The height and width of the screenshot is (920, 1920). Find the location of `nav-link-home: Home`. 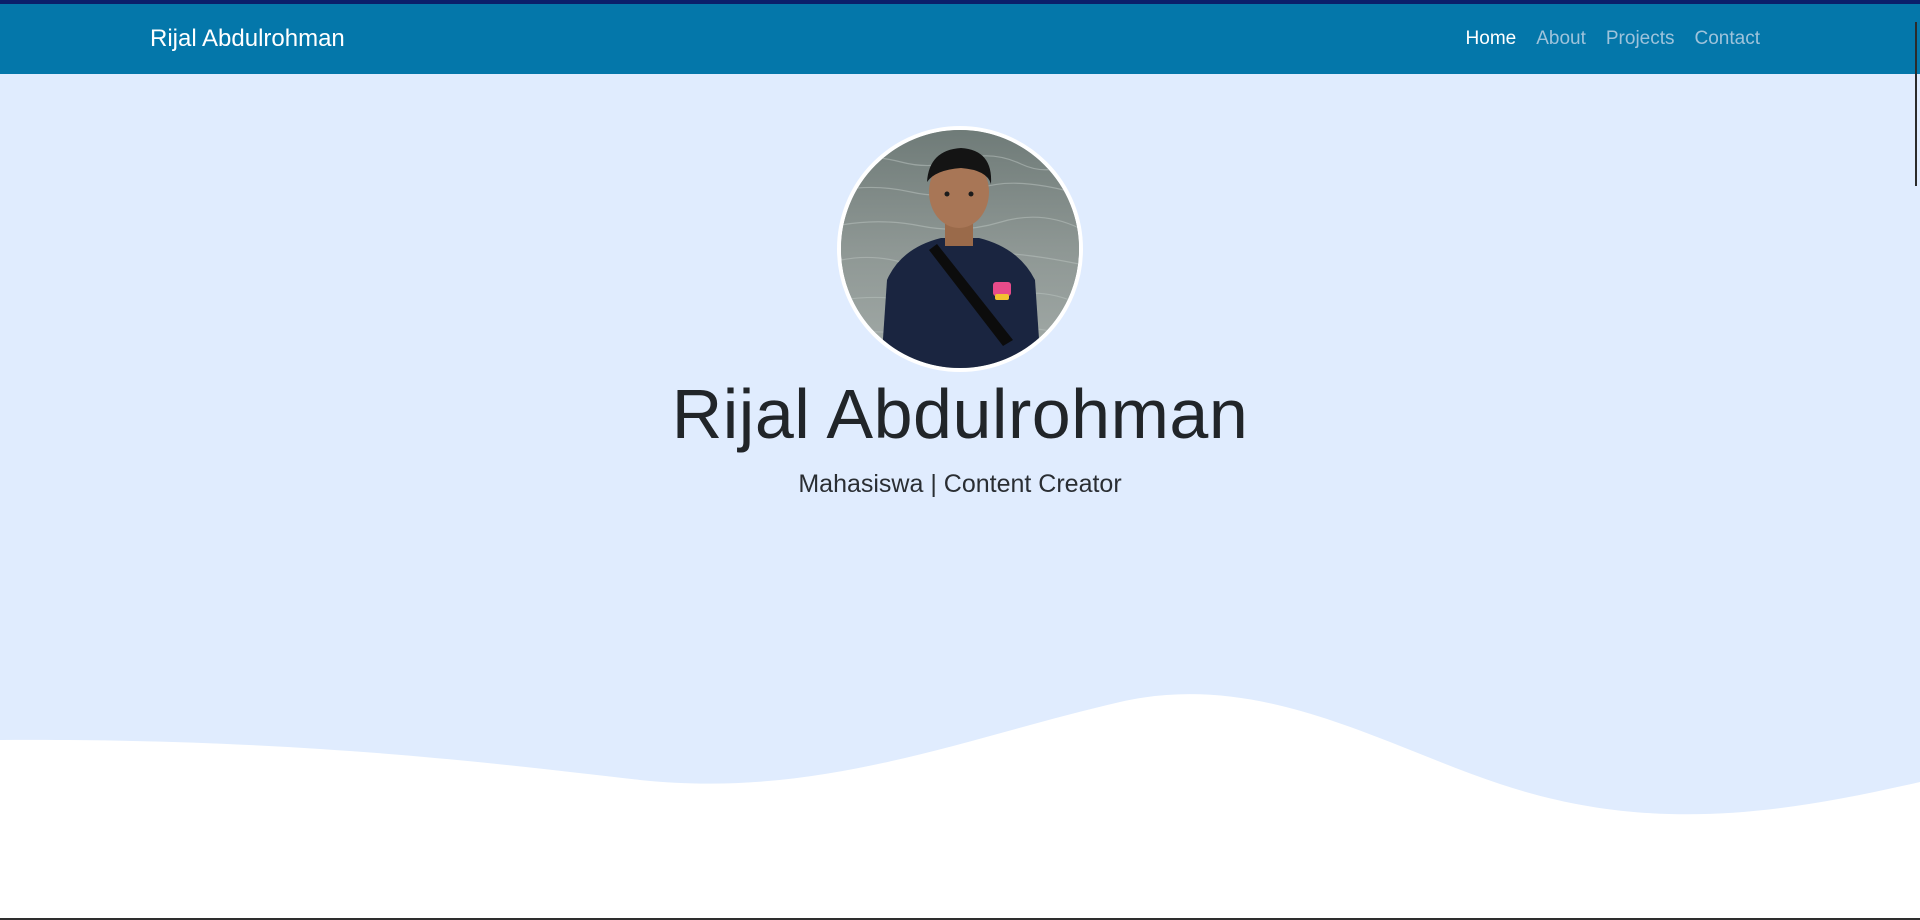

nav-link-home: Home is located at coordinates (1491, 39).